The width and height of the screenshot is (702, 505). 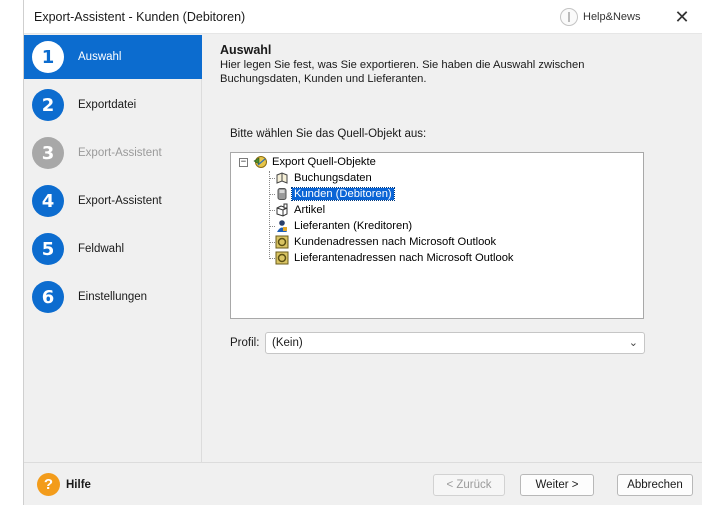 I want to click on help-news-label: Help&News, so click(x=612, y=17).